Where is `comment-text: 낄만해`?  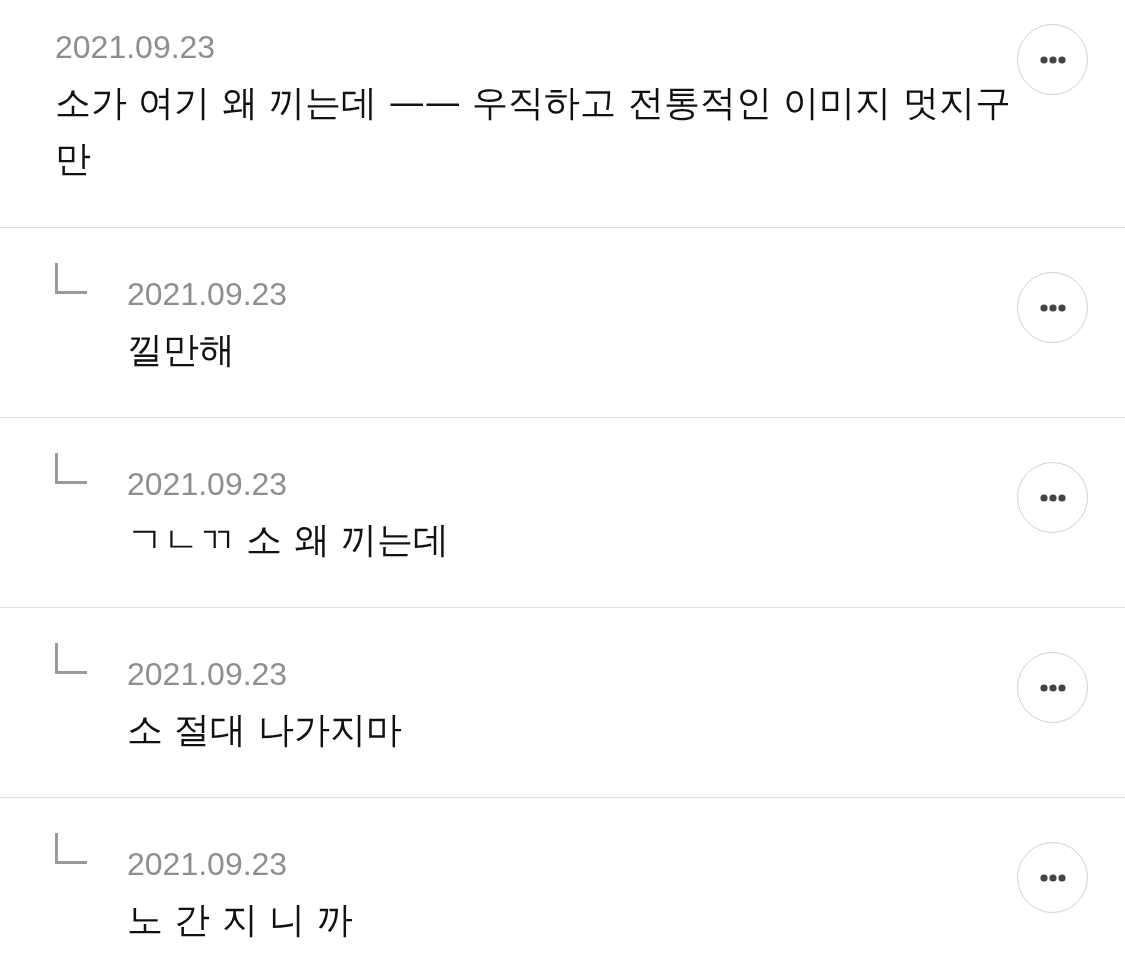
comment-text: 낄만해 is located at coordinates (181, 350).